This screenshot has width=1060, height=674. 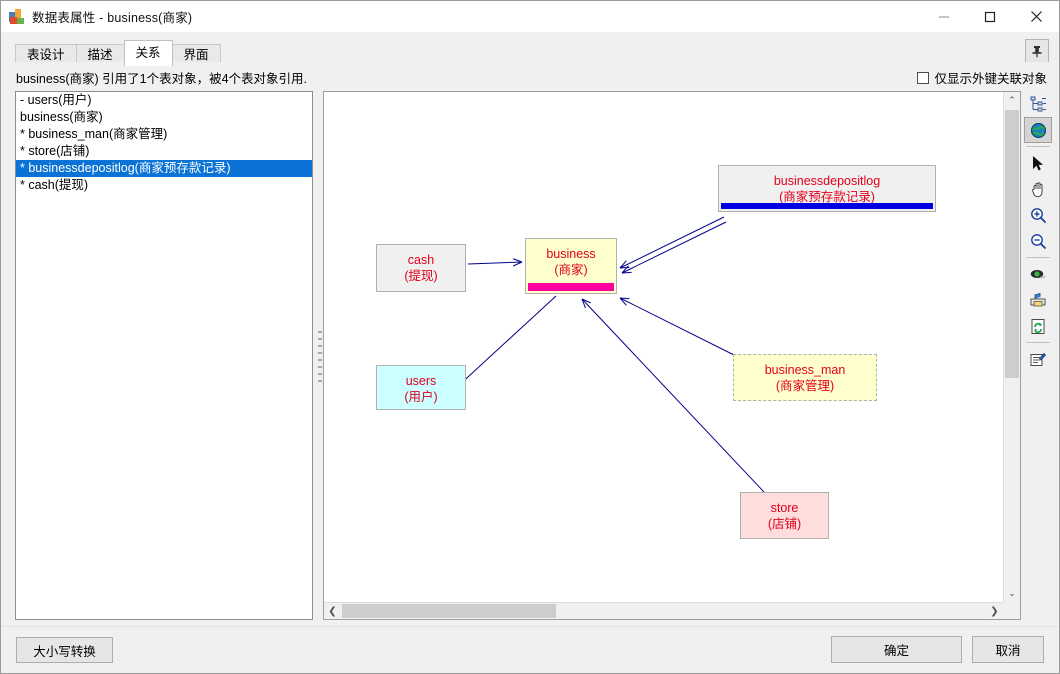 I want to click on zoom-in-icon, so click(x=1038, y=215).